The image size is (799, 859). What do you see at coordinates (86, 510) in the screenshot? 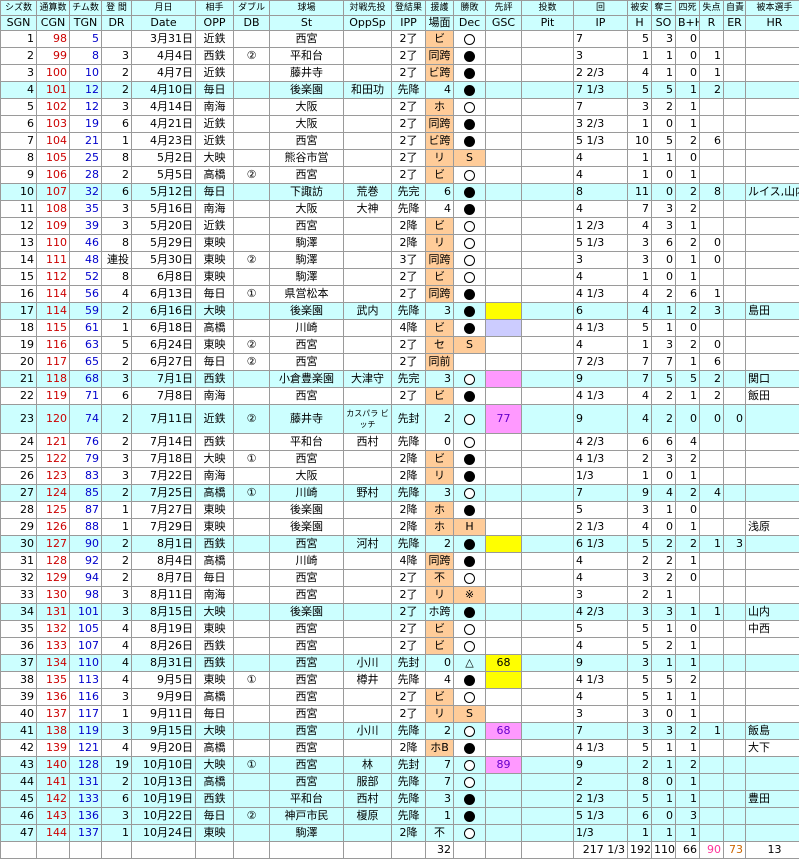
I see `cell-tgn: 87` at bounding box center [86, 510].